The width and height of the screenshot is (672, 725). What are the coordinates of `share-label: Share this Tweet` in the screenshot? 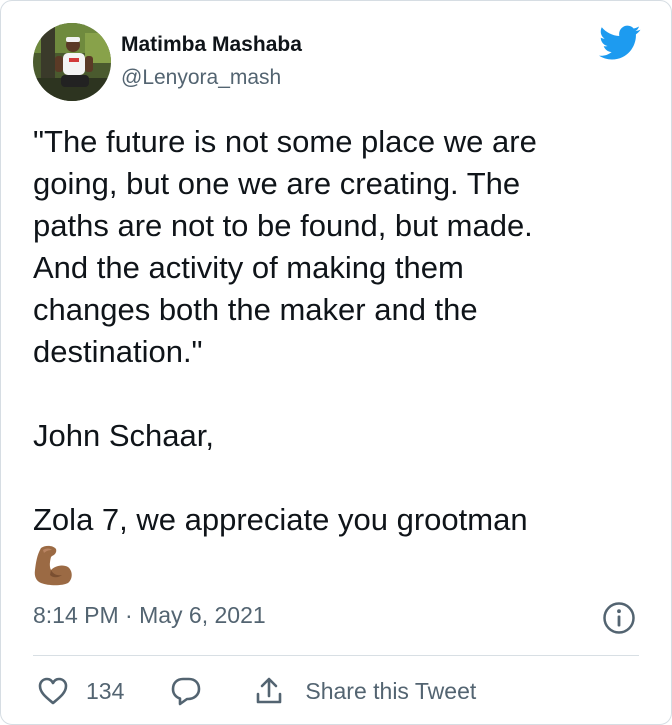 It's located at (391, 690).